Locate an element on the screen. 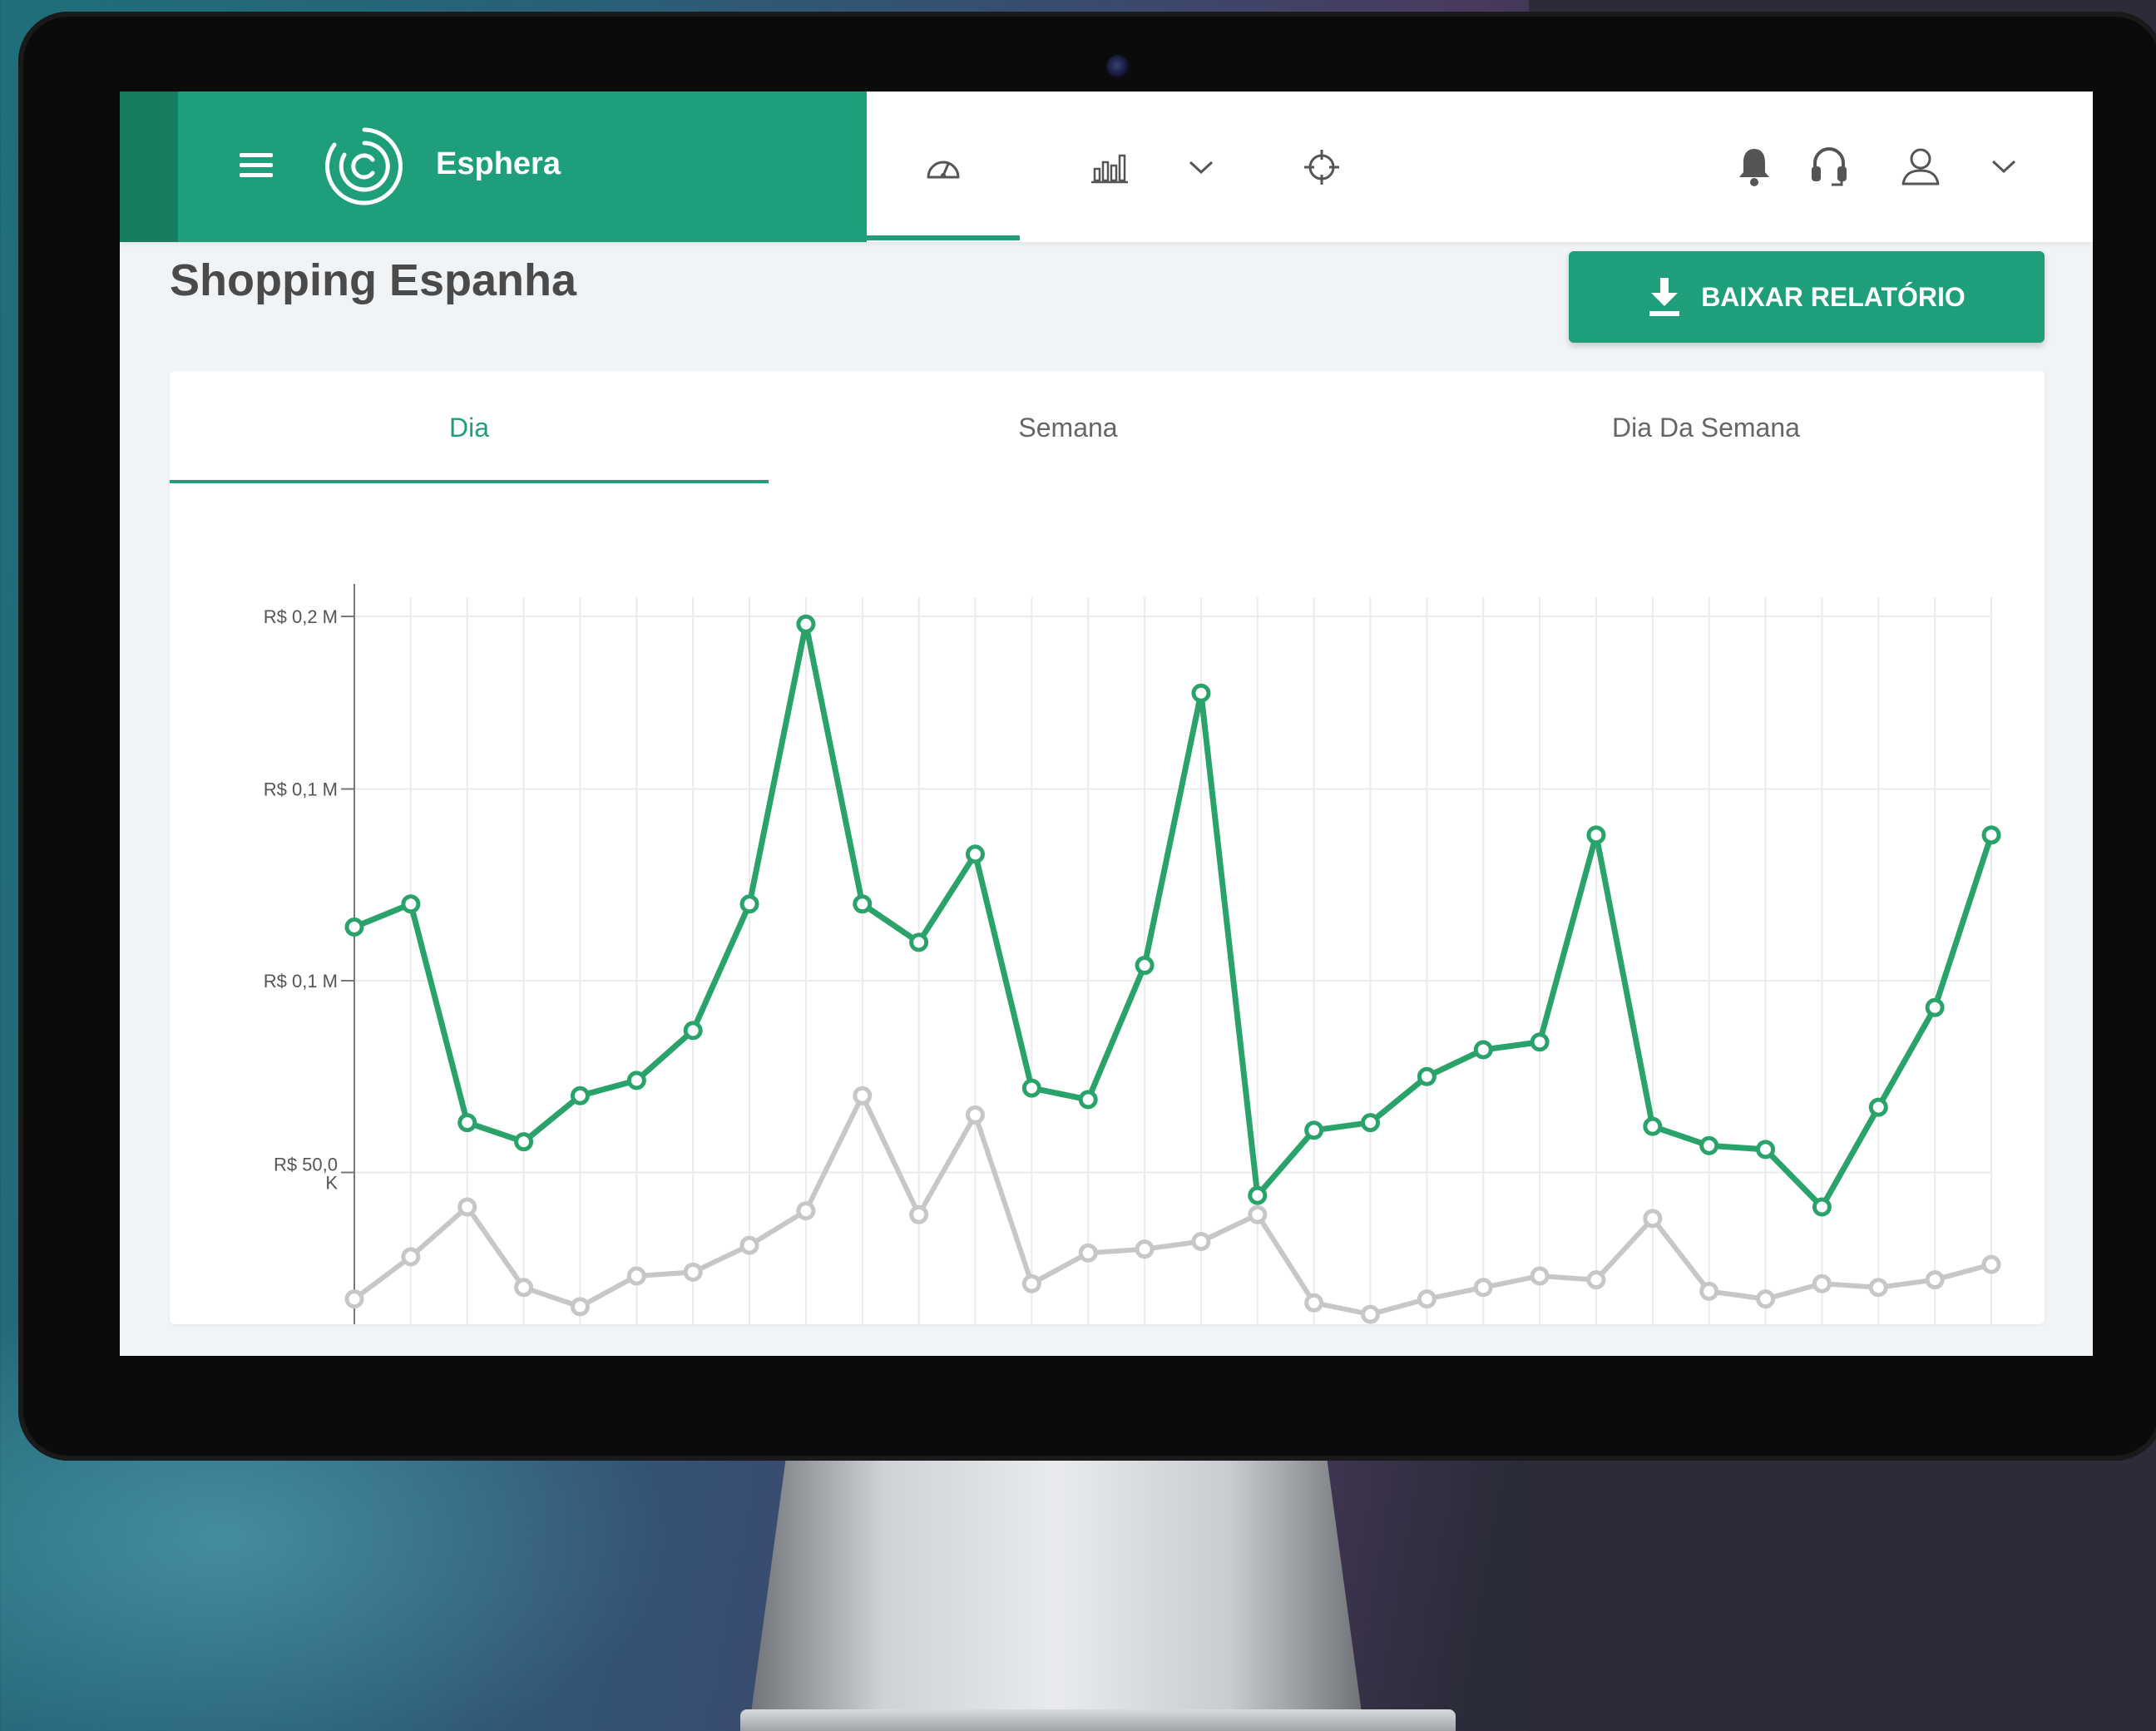 The height and width of the screenshot is (1731, 2156). headset-icon is located at coordinates (1830, 166).